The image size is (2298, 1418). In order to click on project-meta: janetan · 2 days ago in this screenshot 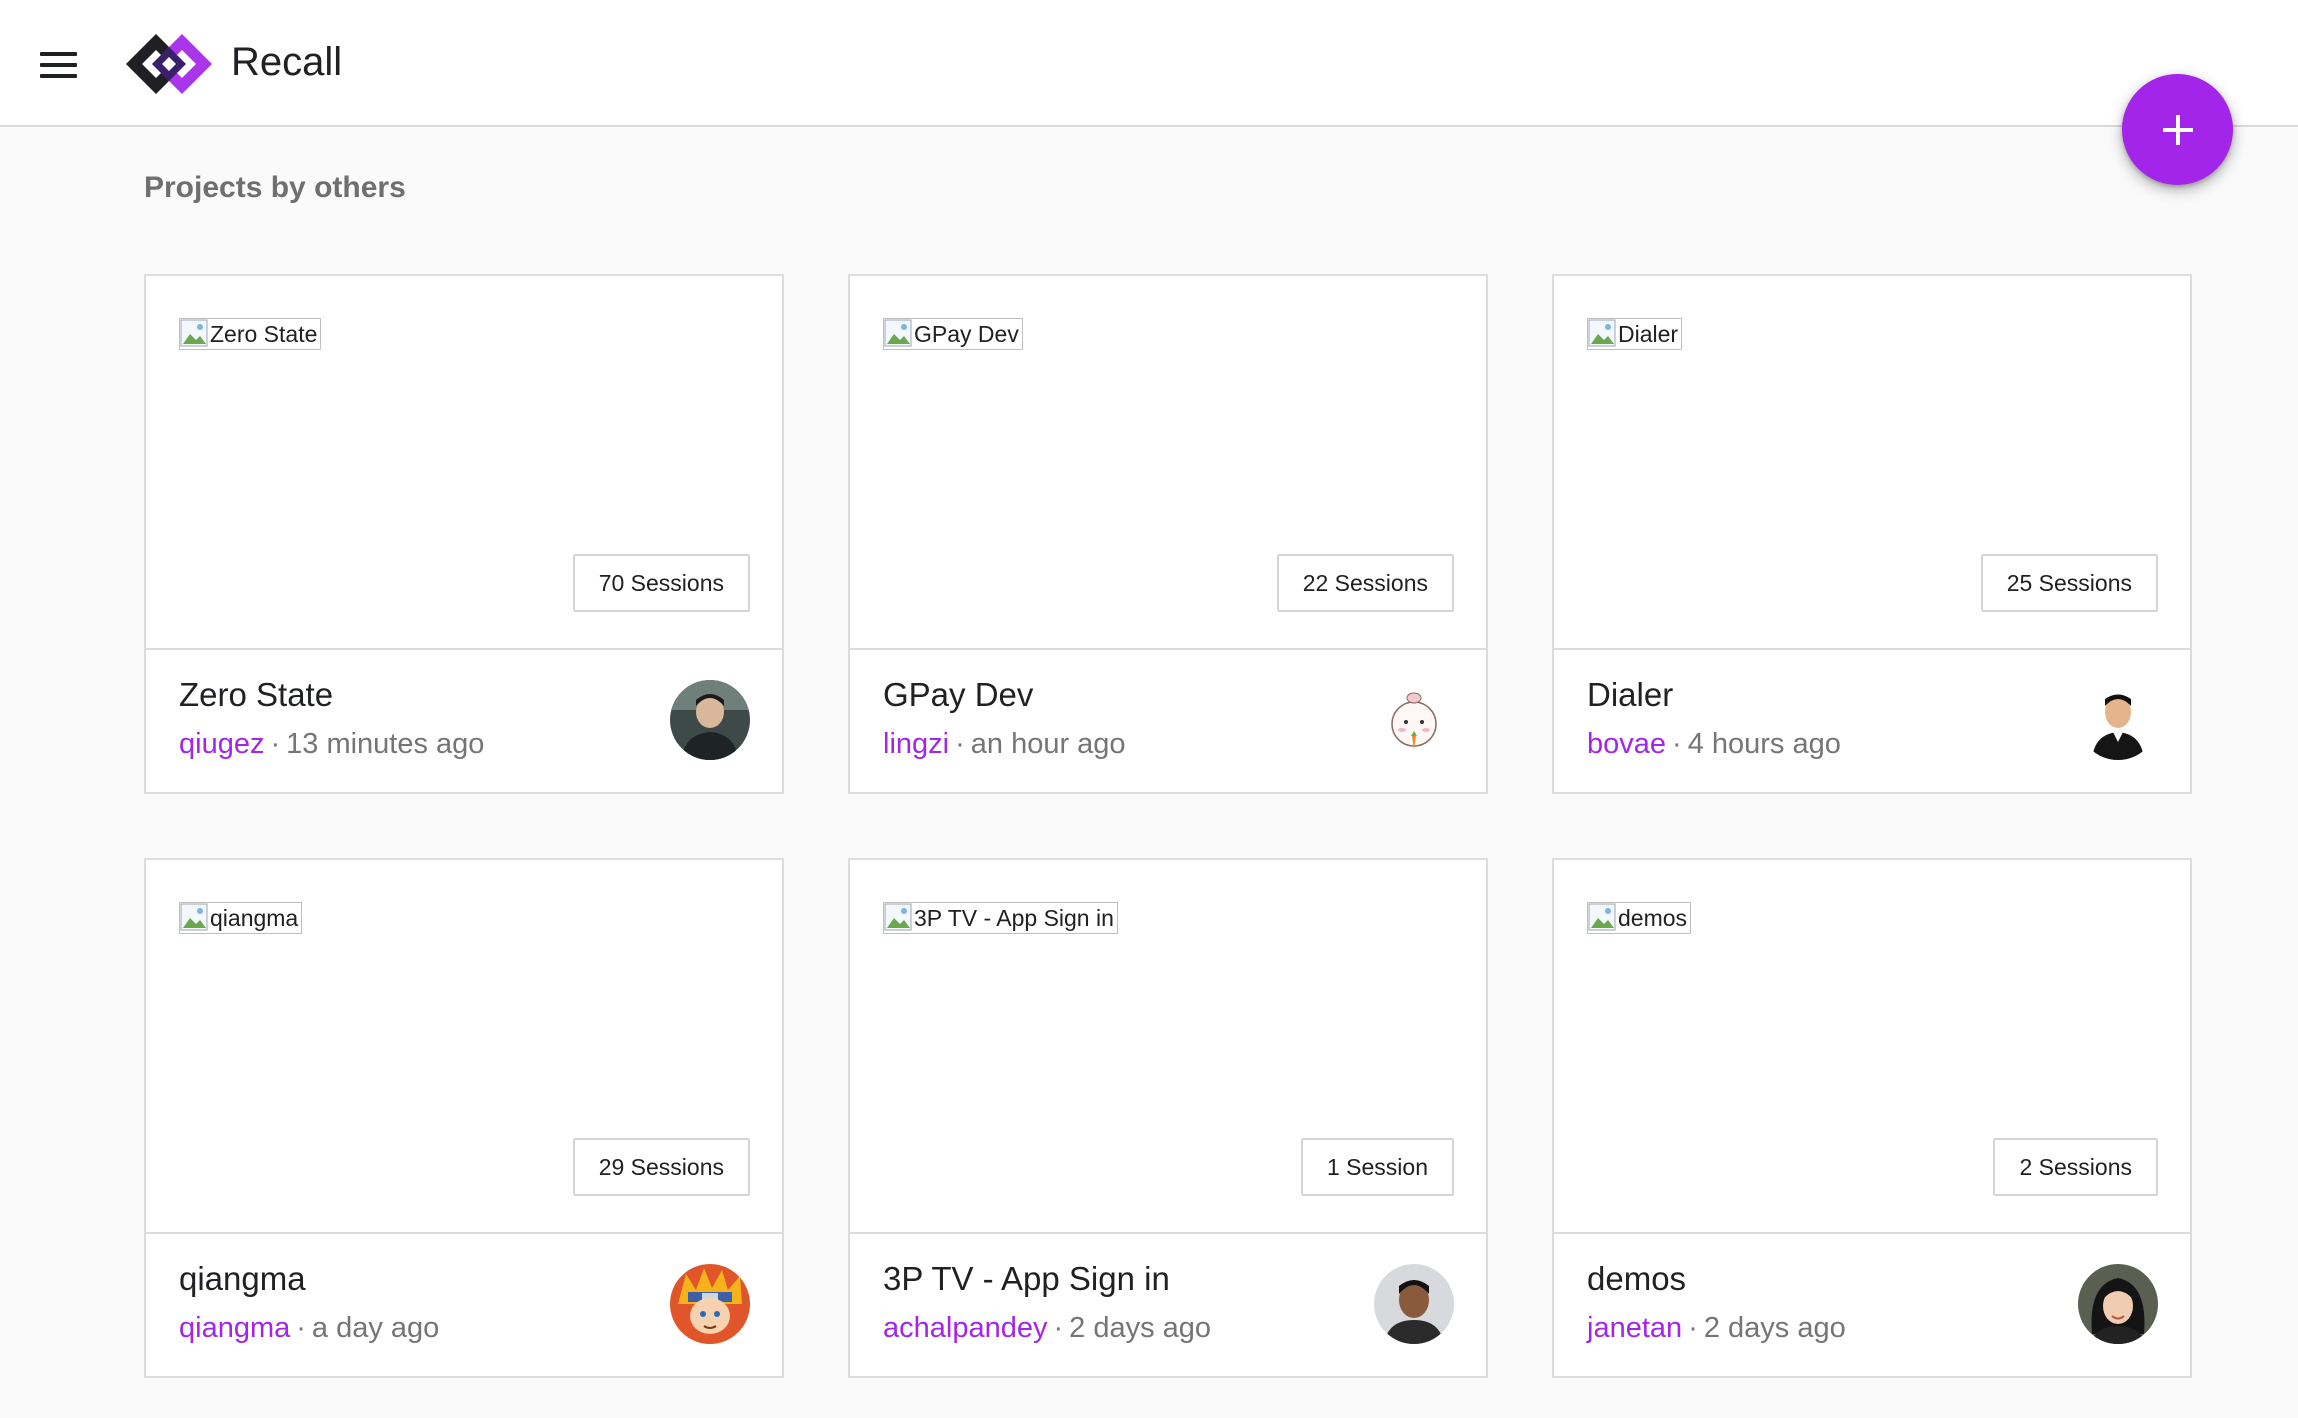, I will do `click(1716, 1328)`.